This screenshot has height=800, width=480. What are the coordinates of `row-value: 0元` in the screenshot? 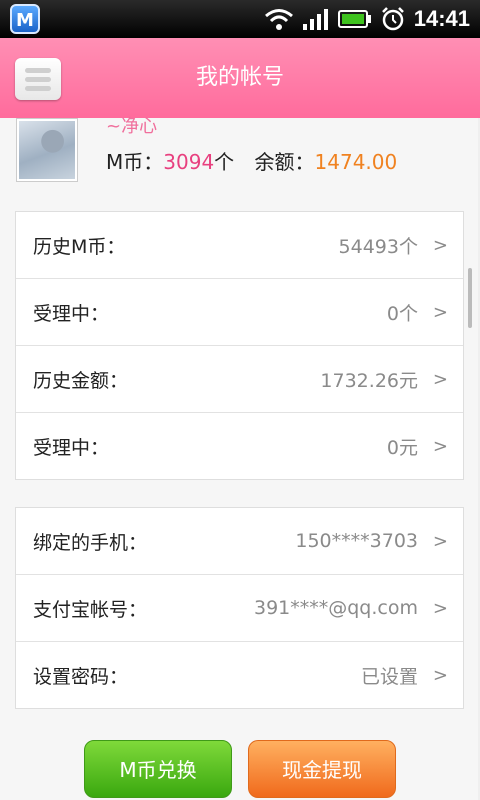 It's located at (402, 447).